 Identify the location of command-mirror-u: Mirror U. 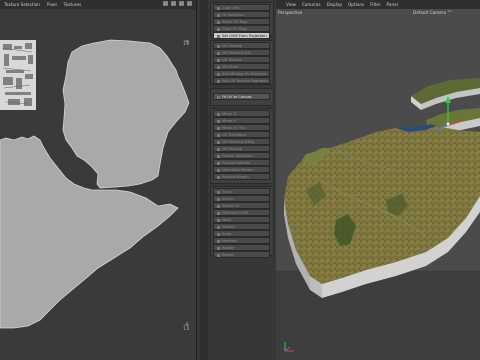
(241, 113).